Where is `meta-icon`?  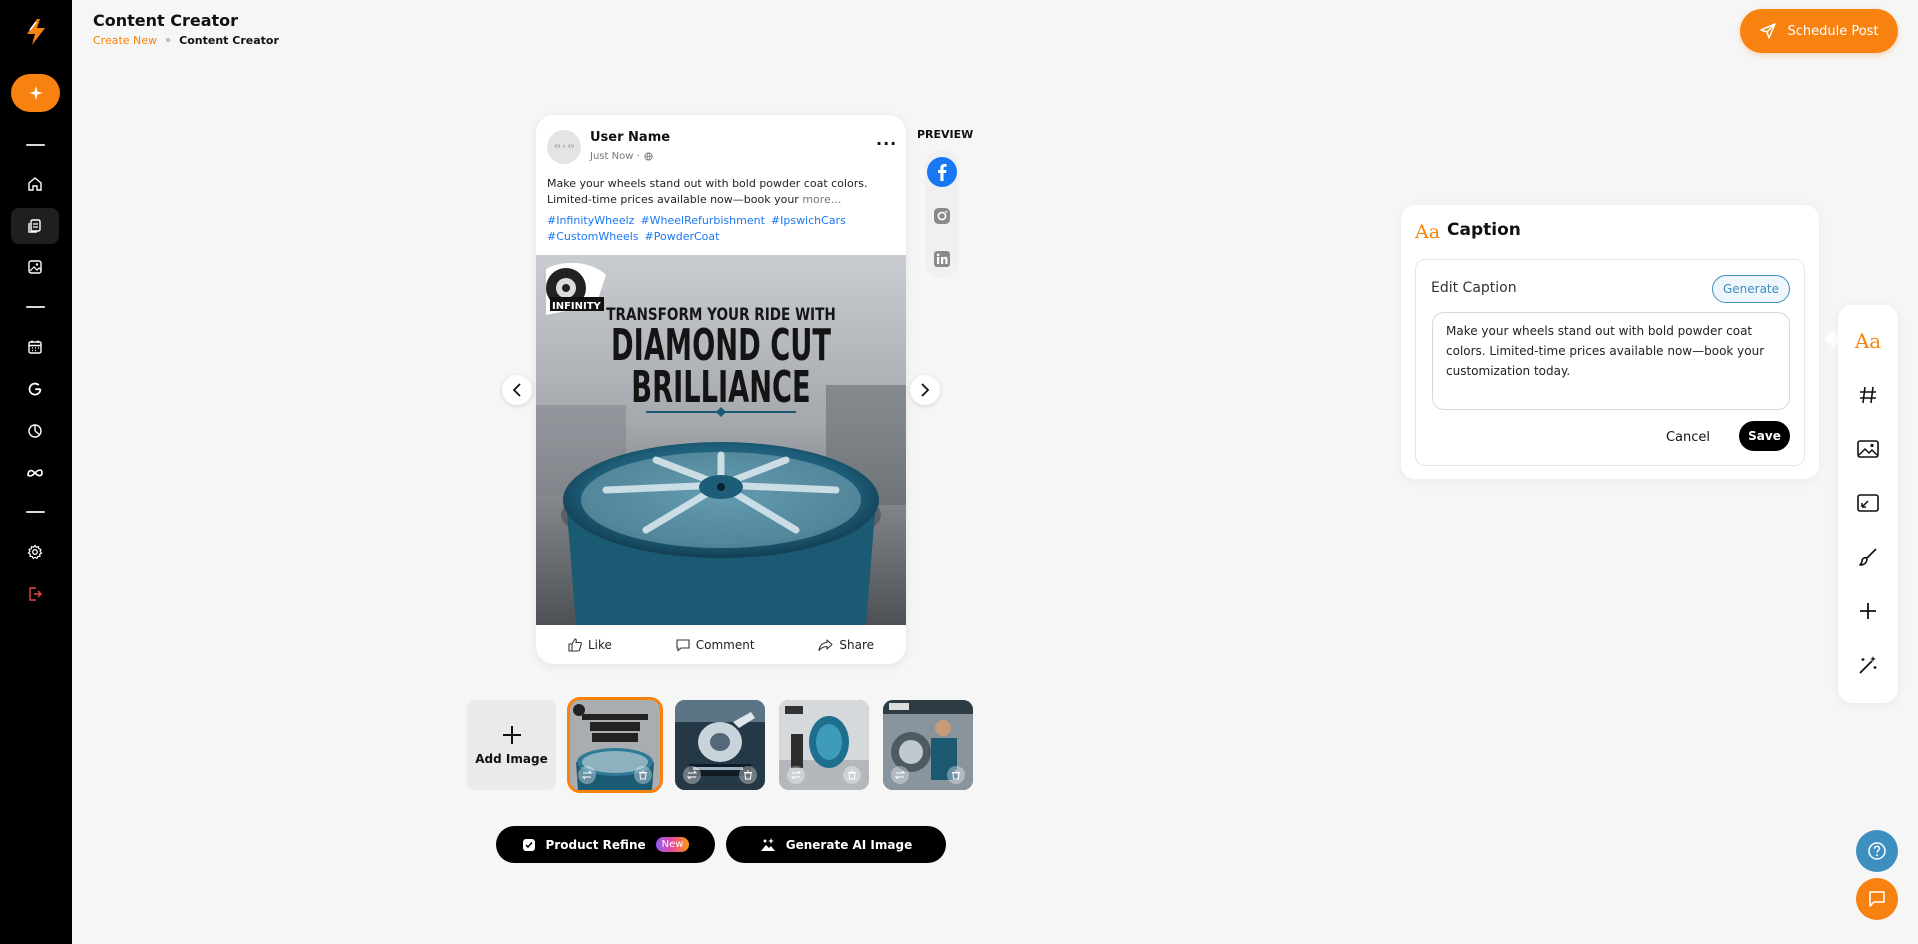
meta-icon is located at coordinates (35, 473).